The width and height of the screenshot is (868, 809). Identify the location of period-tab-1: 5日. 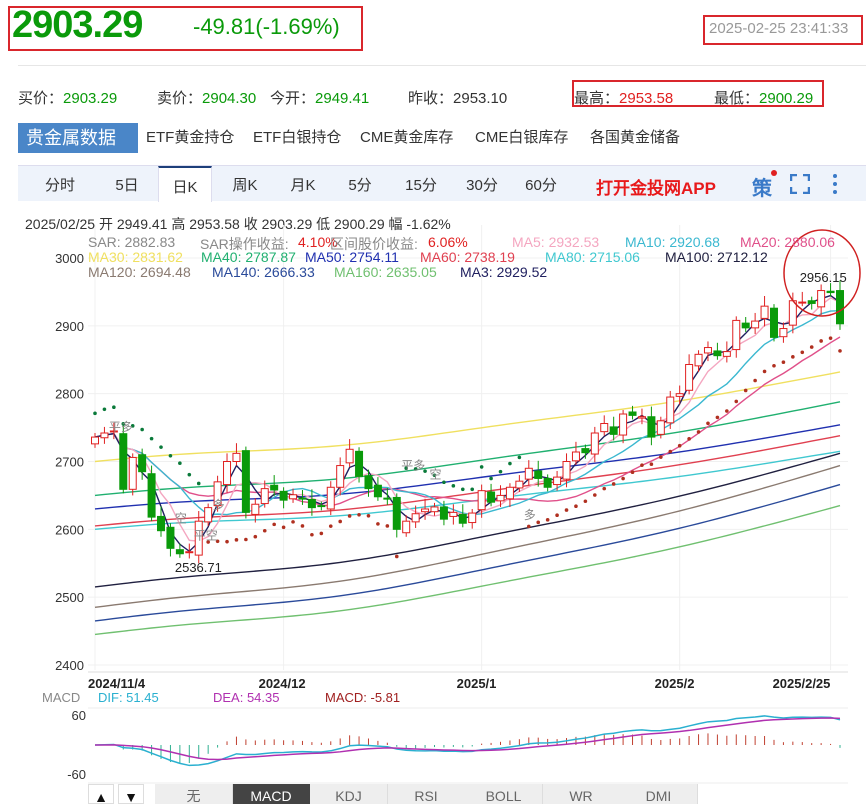
(127, 184).